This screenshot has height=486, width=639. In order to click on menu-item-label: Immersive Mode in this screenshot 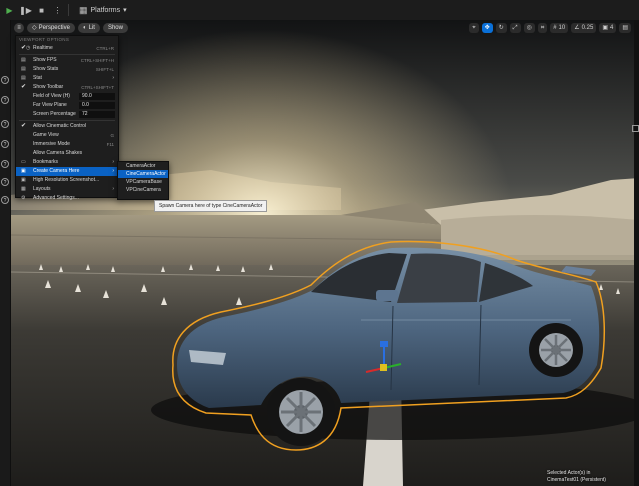, I will do `click(51, 144)`.